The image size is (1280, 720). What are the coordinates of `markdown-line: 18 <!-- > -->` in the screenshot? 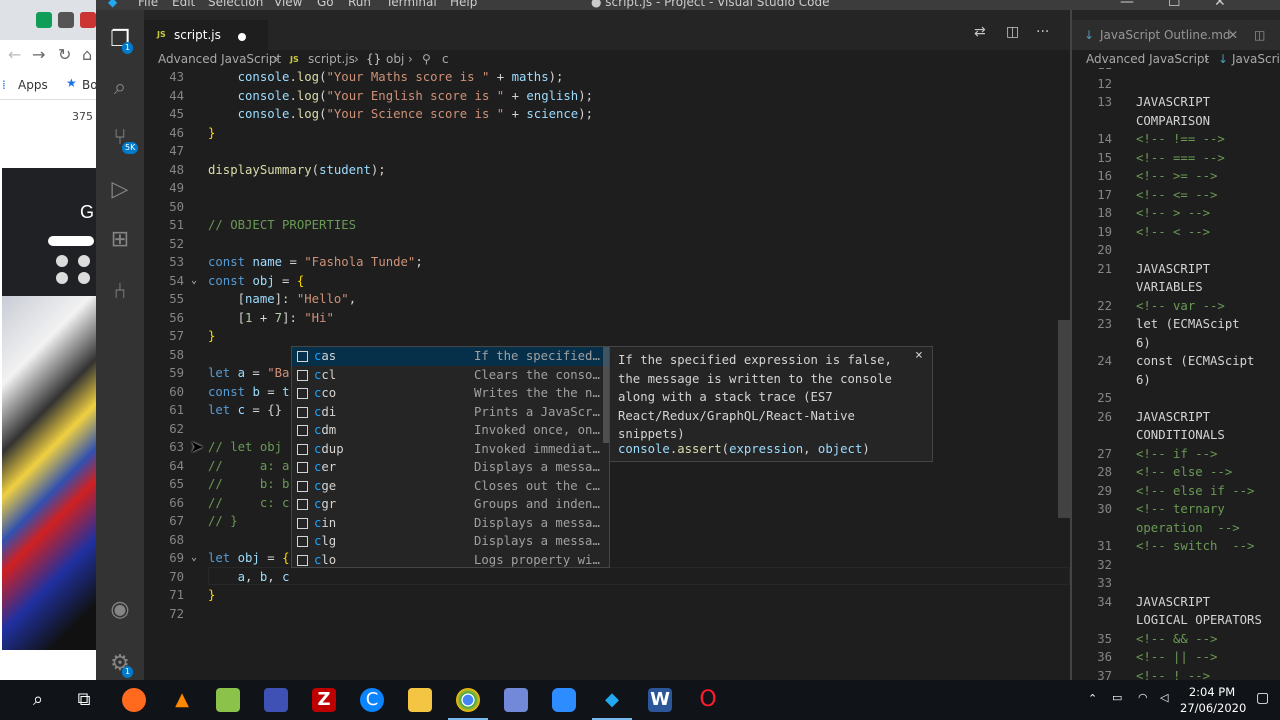 It's located at (1176, 213).